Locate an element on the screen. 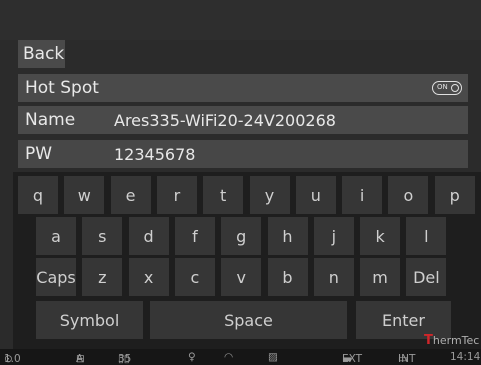 The height and width of the screenshot is (365, 481). key-o: o is located at coordinates (408, 195).